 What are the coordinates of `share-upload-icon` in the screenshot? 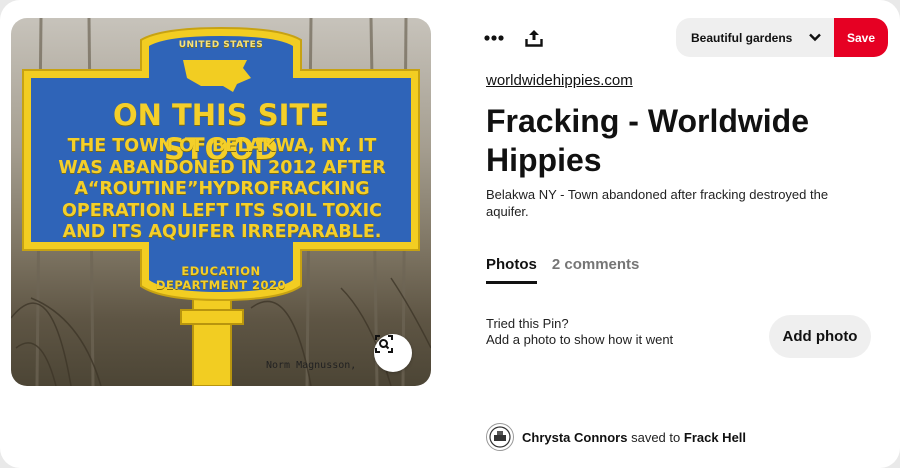 It's located at (534, 38).